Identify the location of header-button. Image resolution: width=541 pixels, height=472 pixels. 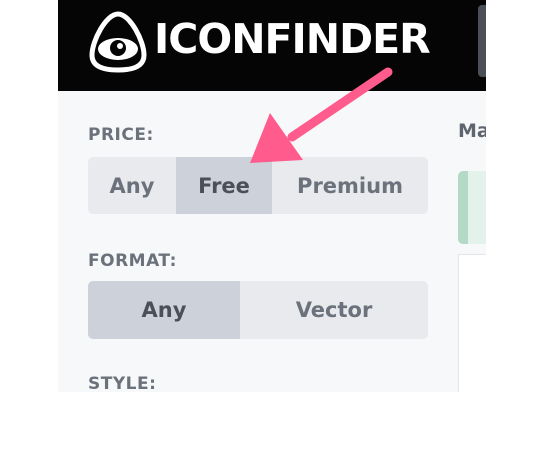
(482, 41).